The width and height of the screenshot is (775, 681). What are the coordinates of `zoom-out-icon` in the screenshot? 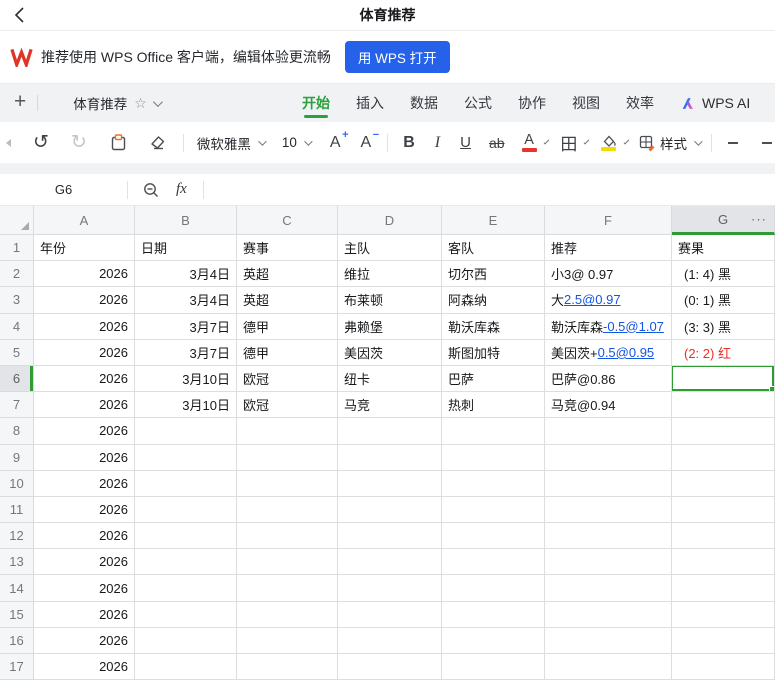 It's located at (151, 190).